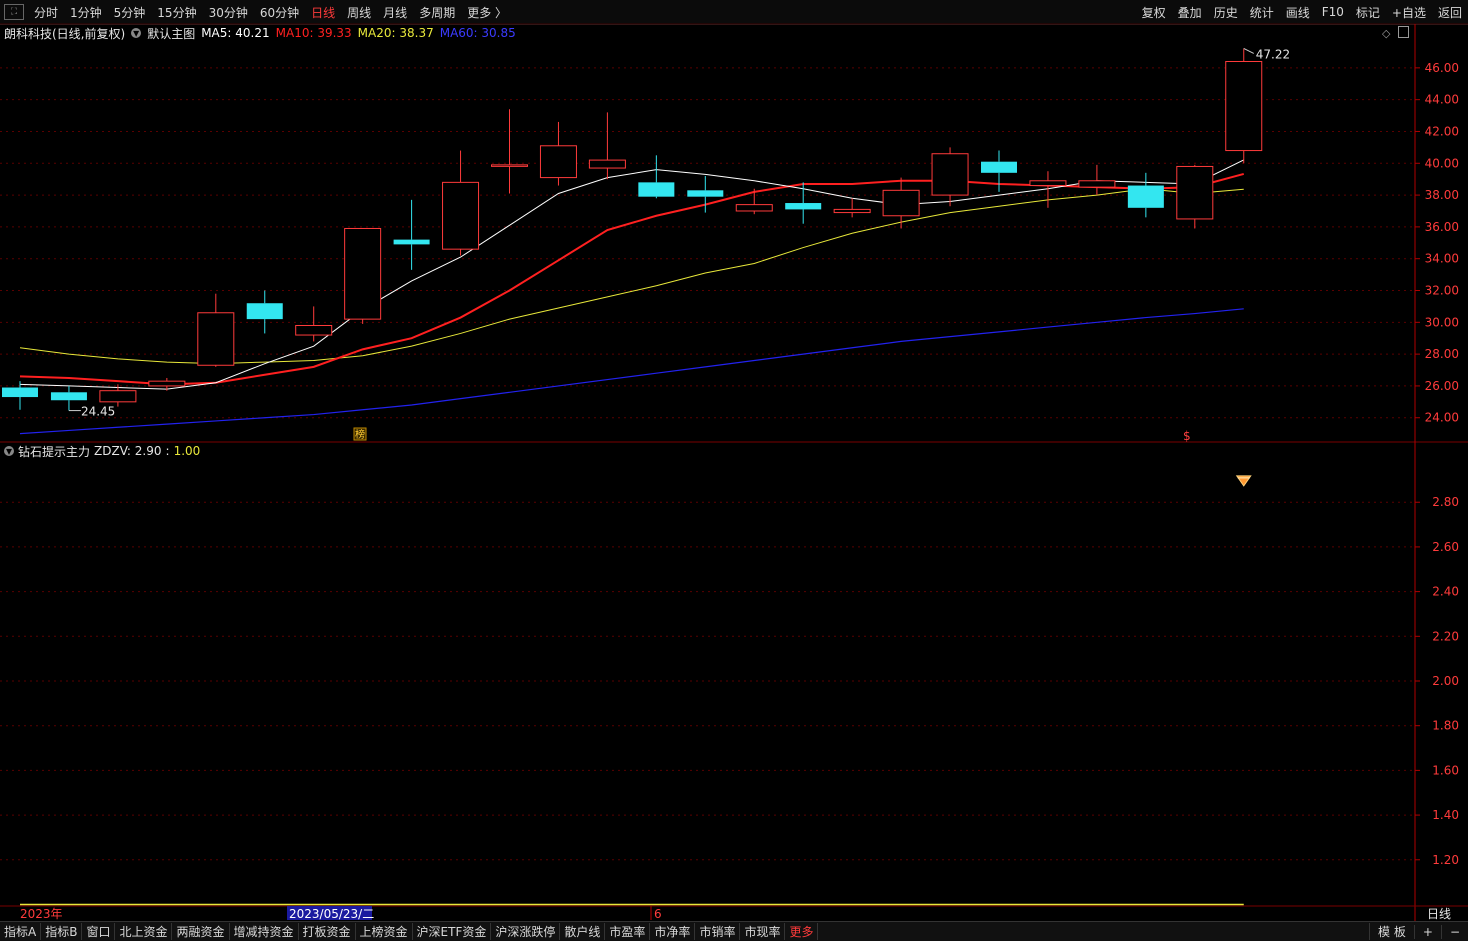  Describe the element at coordinates (1442, 418) in the screenshot. I see `y-tick-label: 24.00` at that location.